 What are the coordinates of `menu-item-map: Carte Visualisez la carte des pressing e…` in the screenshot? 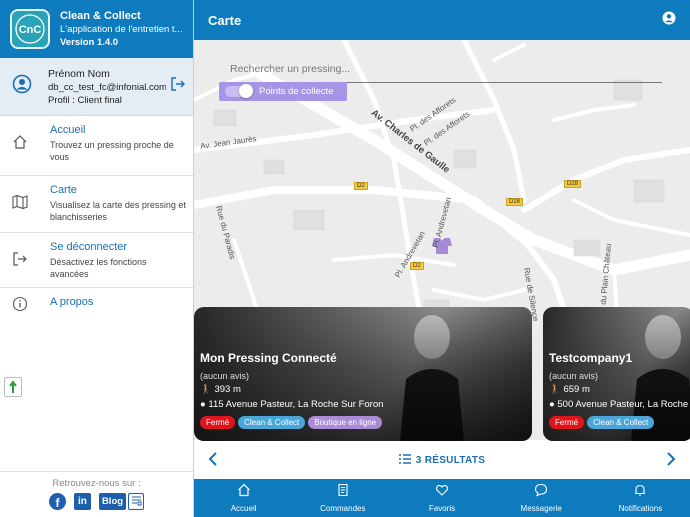 It's located at (96, 204).